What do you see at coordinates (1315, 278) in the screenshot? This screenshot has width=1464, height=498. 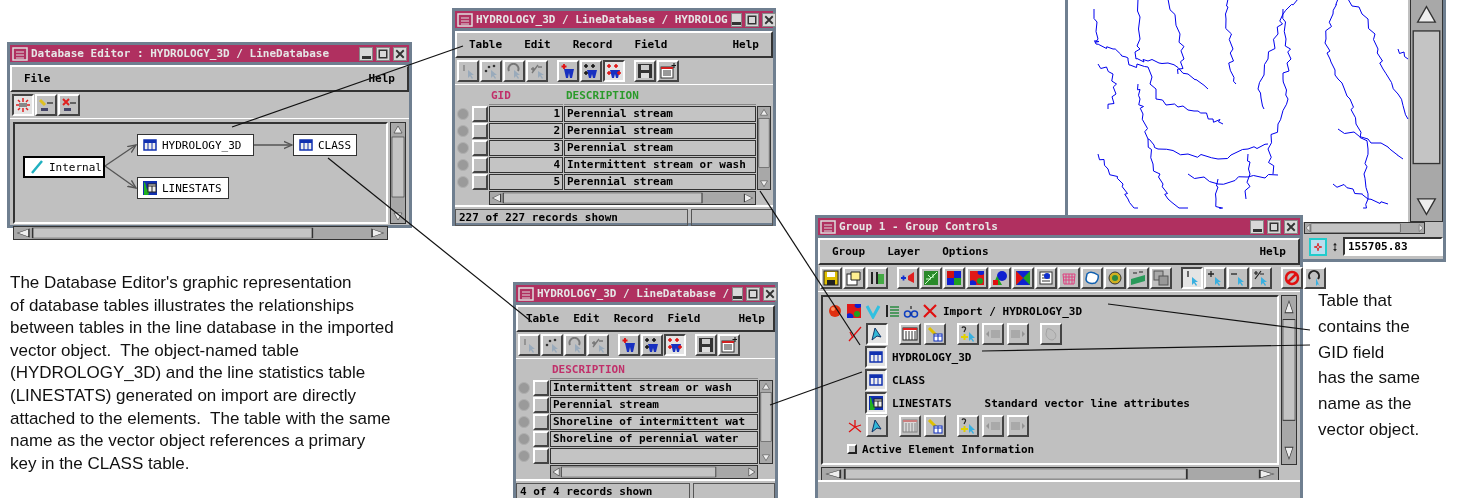 I see `undo-button` at bounding box center [1315, 278].